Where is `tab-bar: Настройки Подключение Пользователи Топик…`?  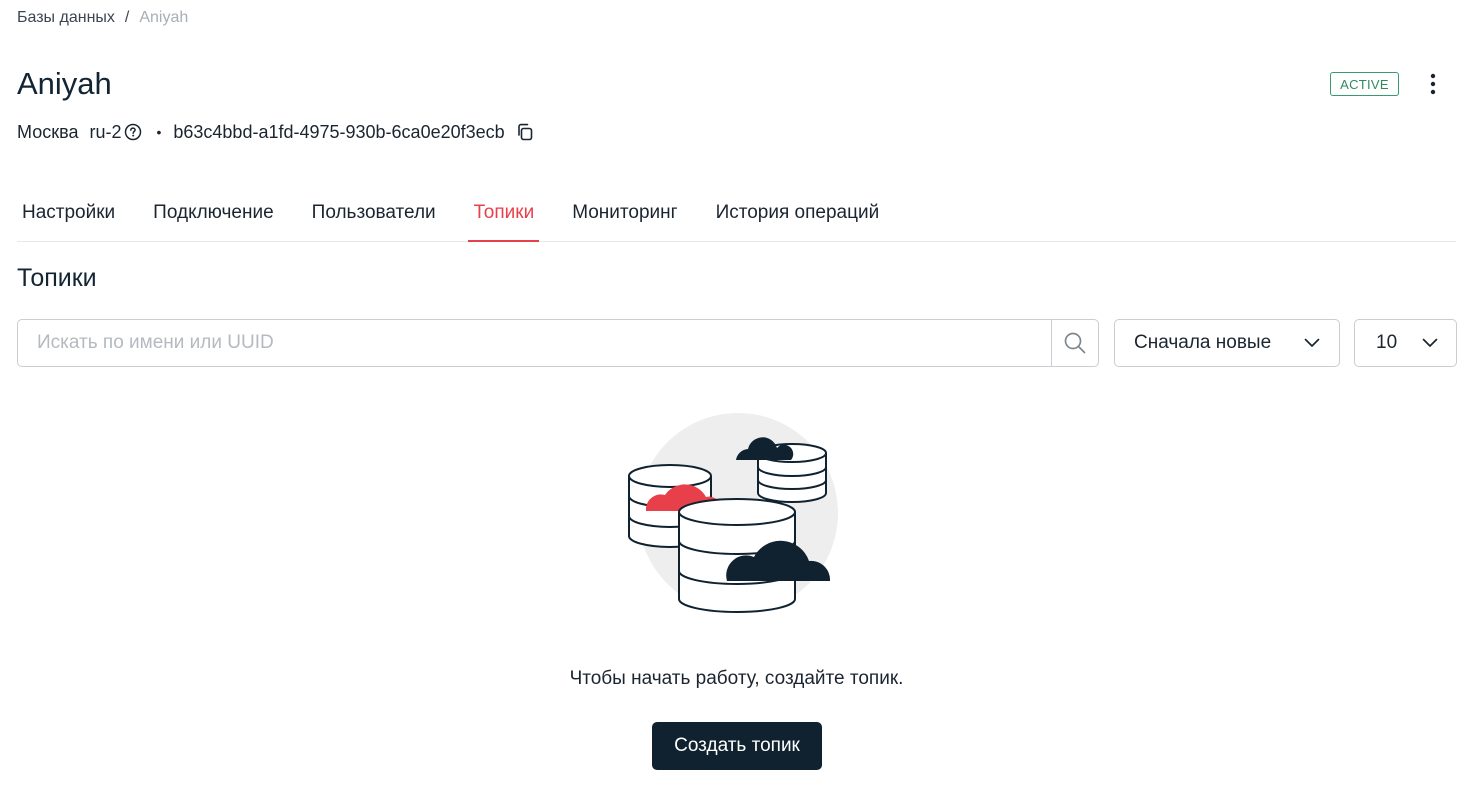 tab-bar: Настройки Подключение Пользователи Топик… is located at coordinates (736, 214).